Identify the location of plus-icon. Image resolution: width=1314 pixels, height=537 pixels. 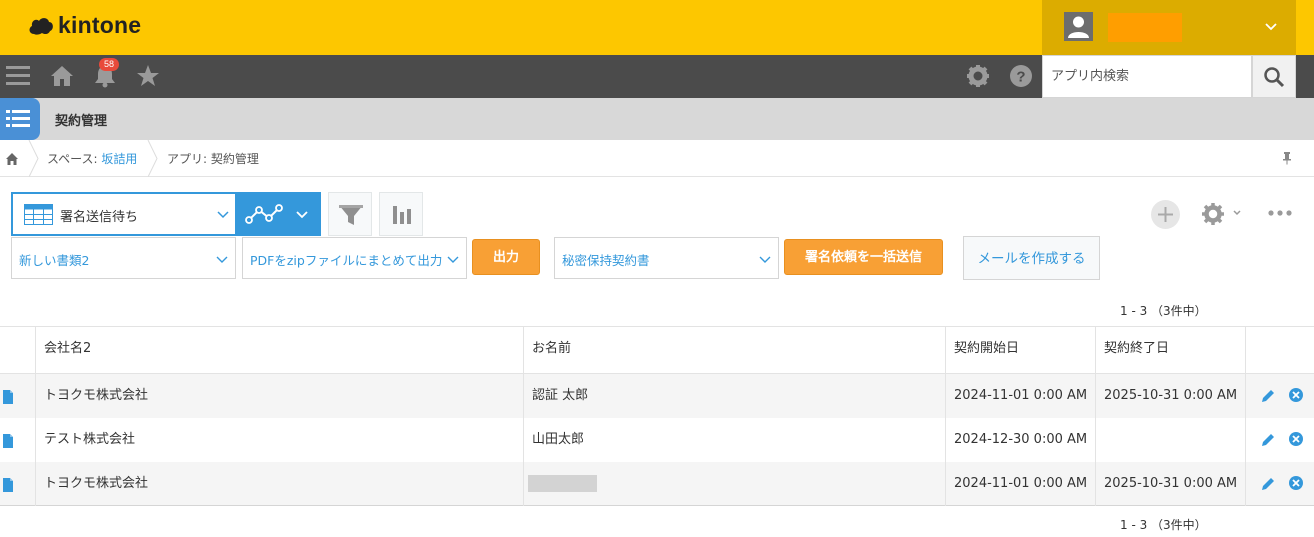
(1165, 214).